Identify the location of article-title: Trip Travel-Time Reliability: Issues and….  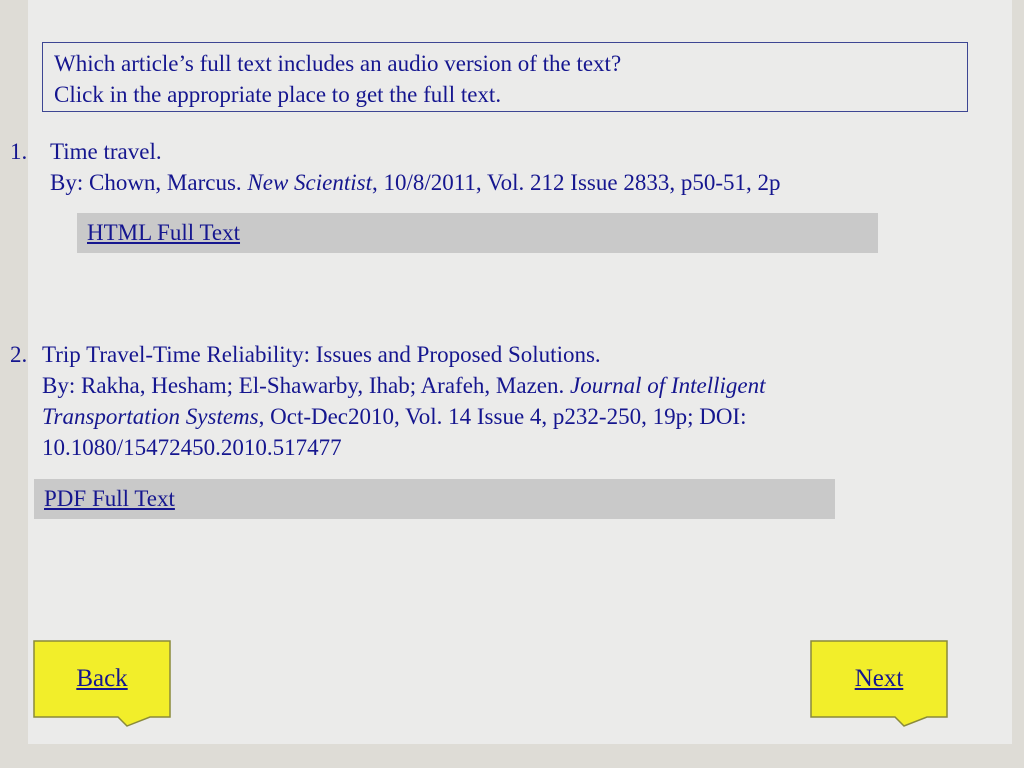
(321, 354).